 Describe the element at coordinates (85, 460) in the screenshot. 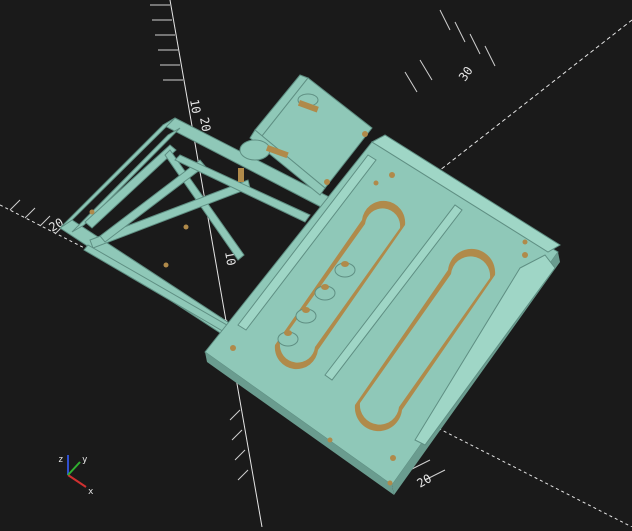

I see `gizmo-y-label: y` at that location.